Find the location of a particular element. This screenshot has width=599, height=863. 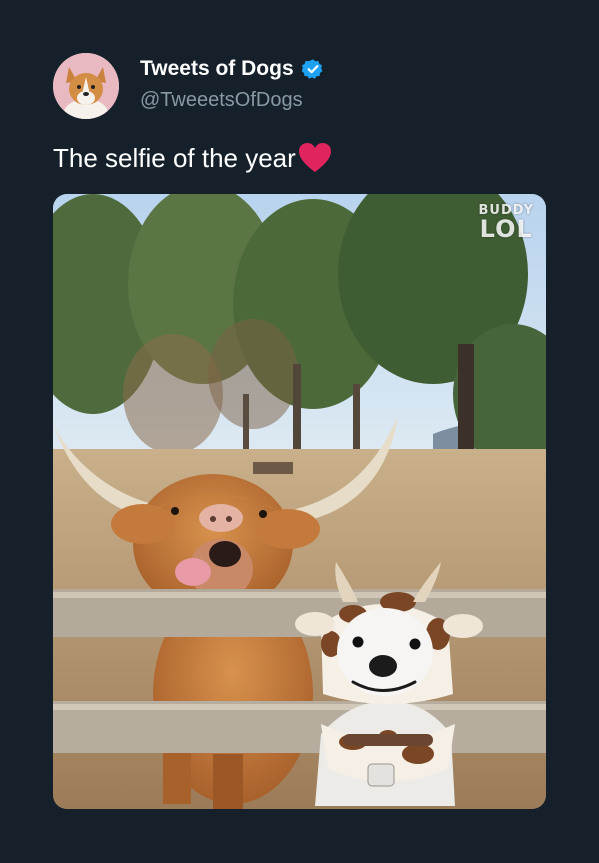

avatar is located at coordinates (86, 86).